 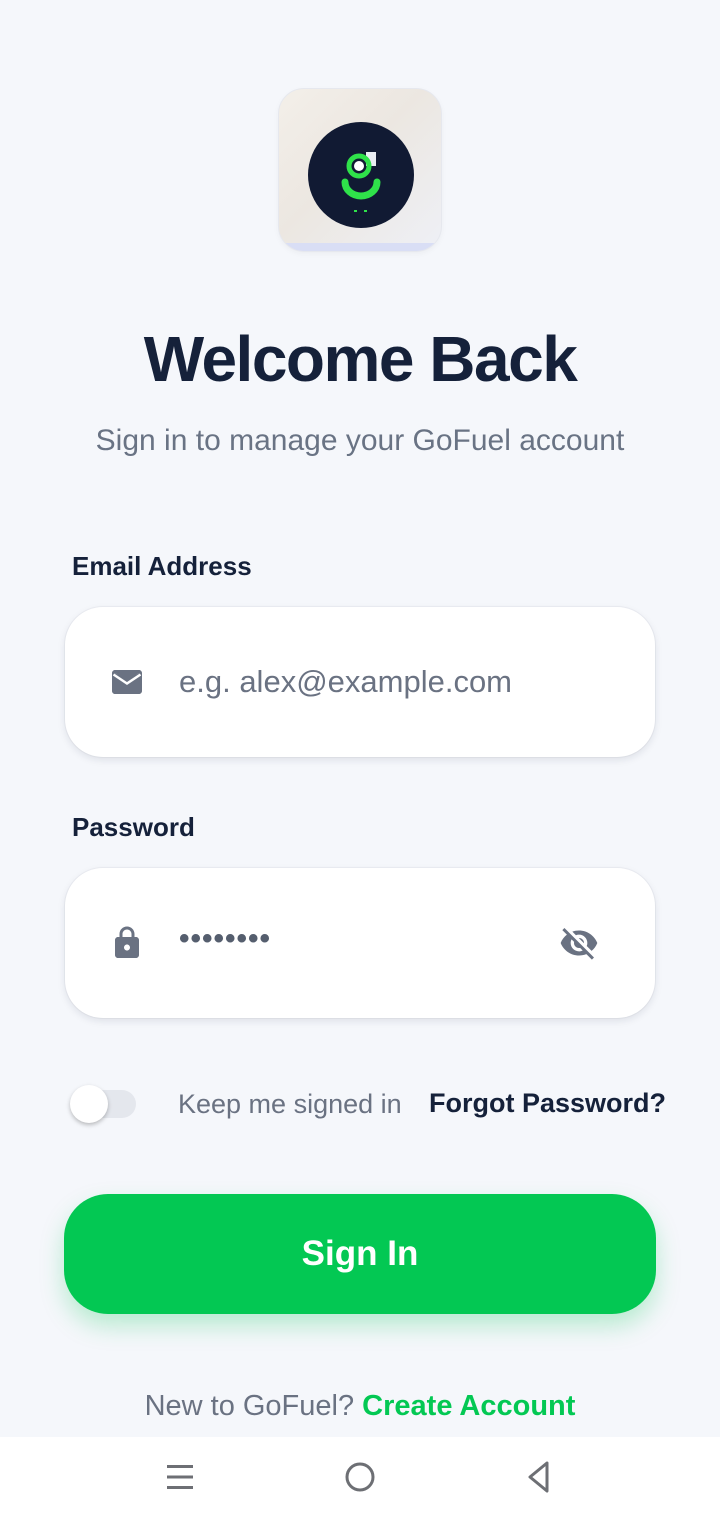 I want to click on email-input, so click(x=379, y=682).